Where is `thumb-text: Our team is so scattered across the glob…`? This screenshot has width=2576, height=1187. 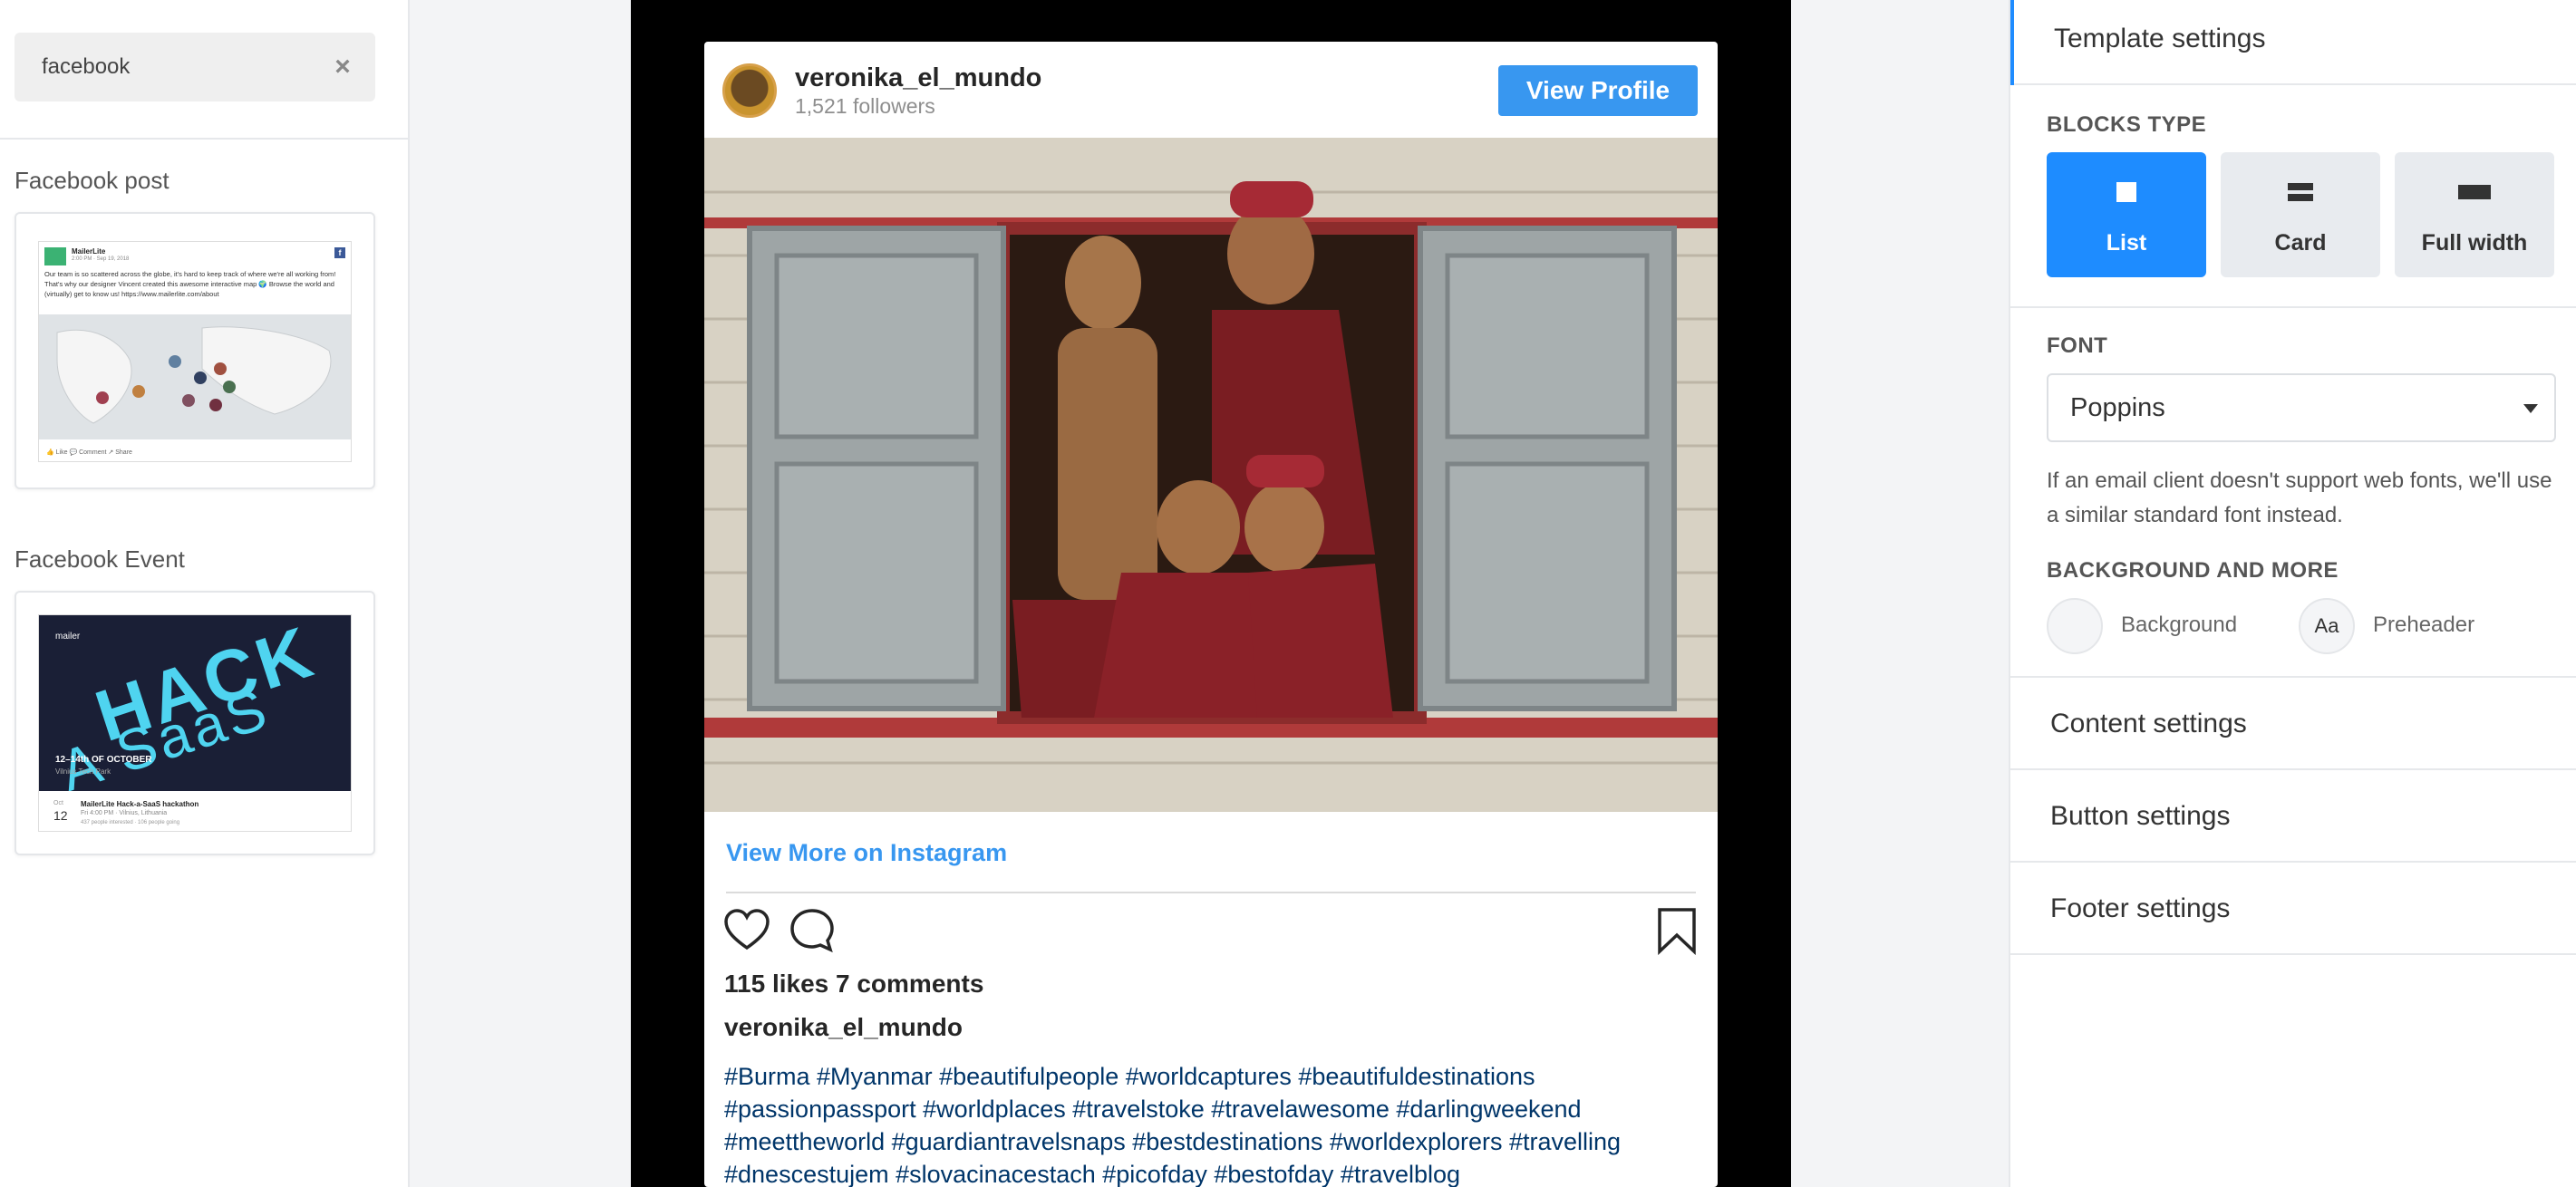 thumb-text: Our team is so scattered across the glob… is located at coordinates (190, 284).